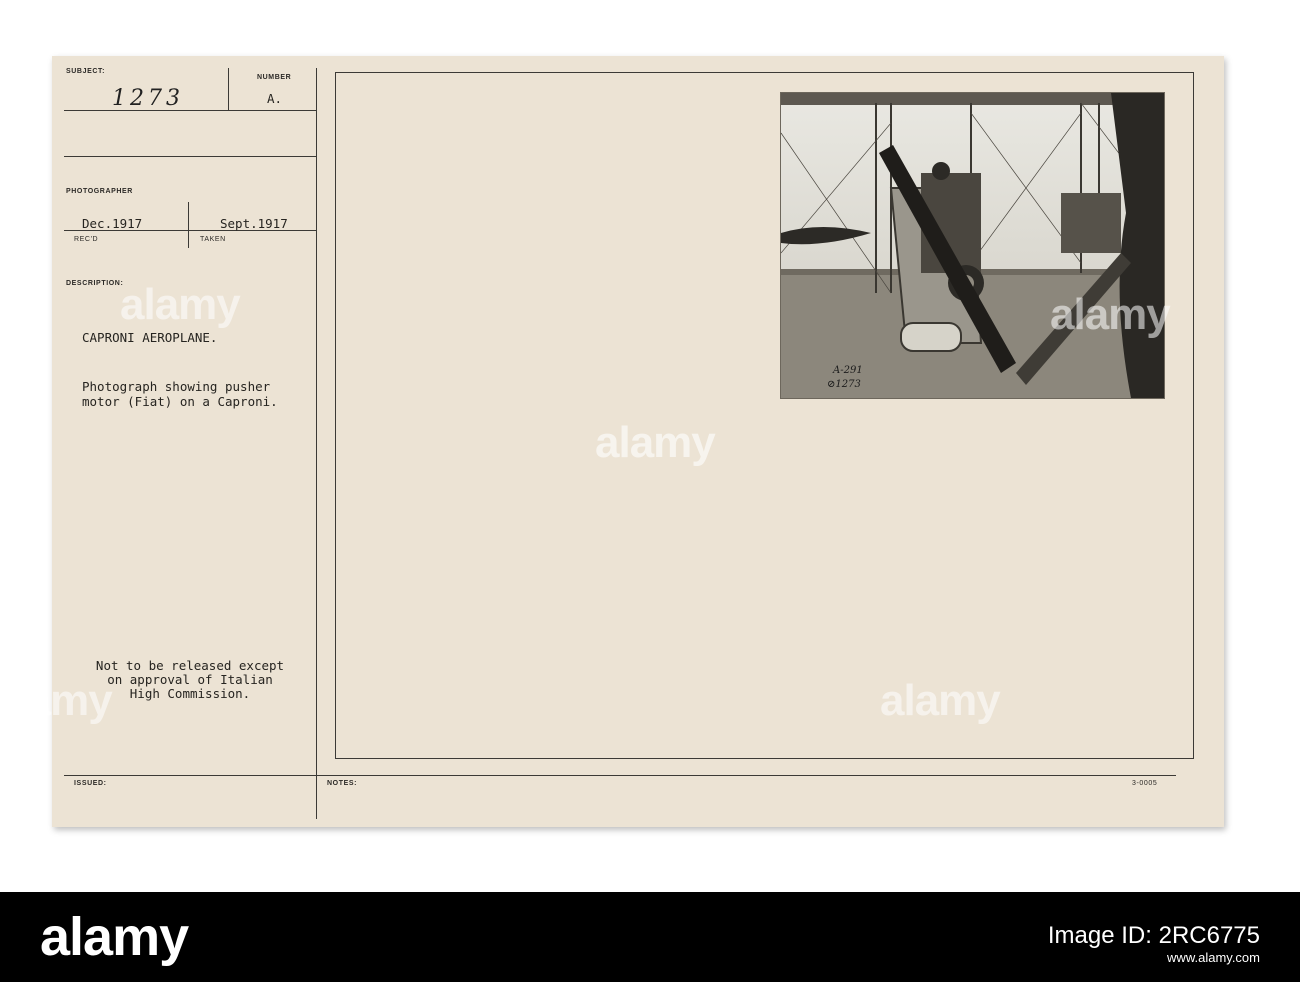 The width and height of the screenshot is (1300, 982). What do you see at coordinates (620, 775) in the screenshot?
I see `bottom-rule` at bounding box center [620, 775].